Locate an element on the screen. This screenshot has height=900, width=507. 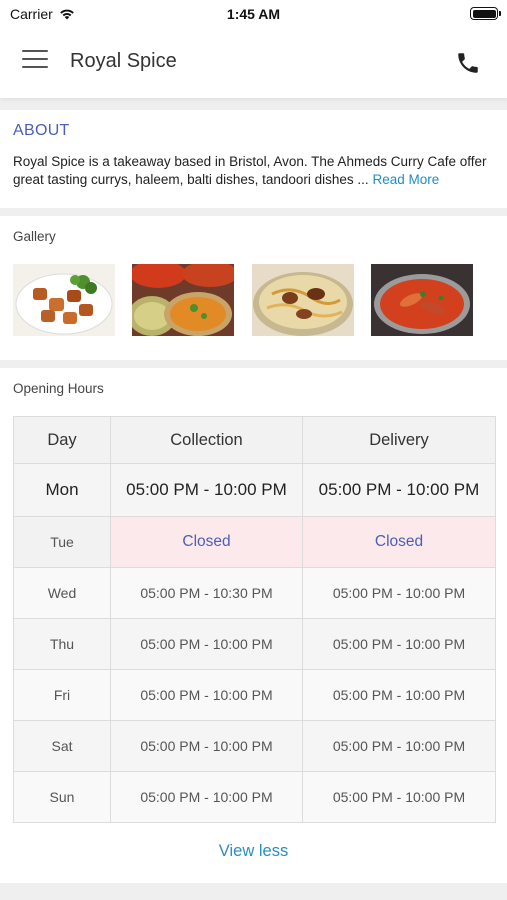
gallery-image-biryani is located at coordinates (303, 300).